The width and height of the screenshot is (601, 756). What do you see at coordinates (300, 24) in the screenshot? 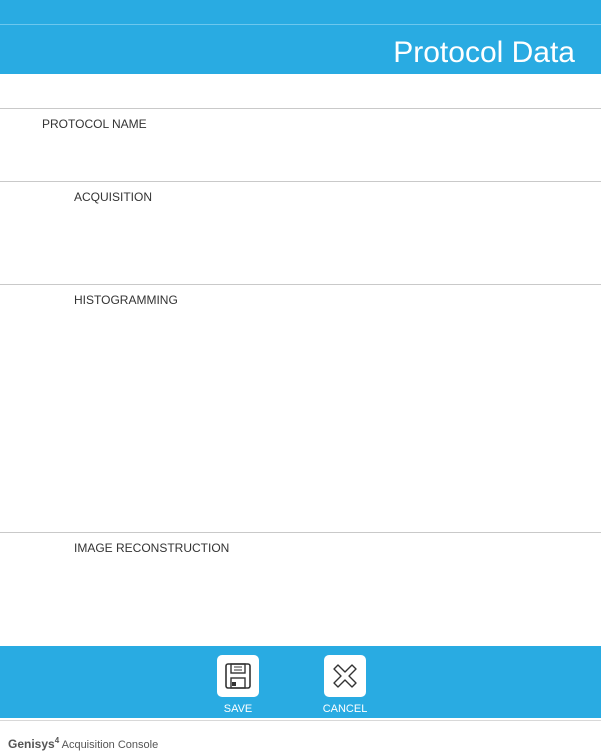
I see `header-divider` at bounding box center [300, 24].